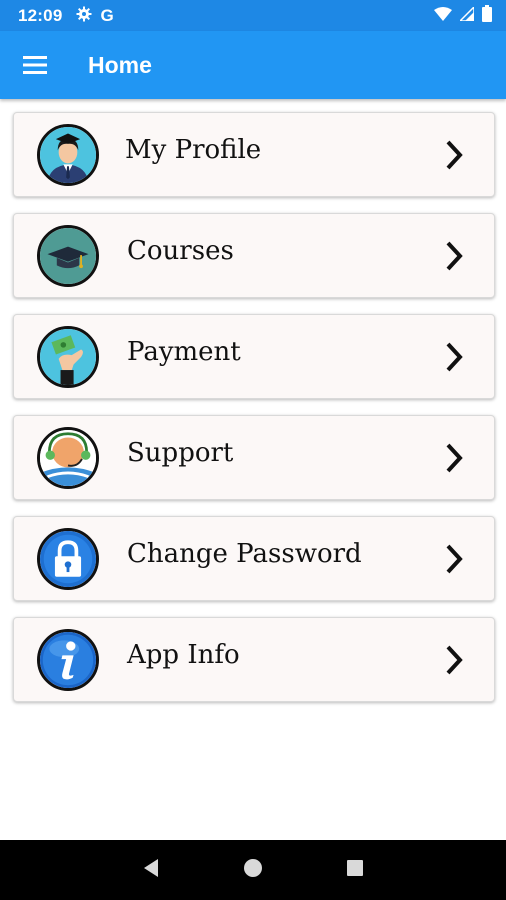  Describe the element at coordinates (151, 870) in the screenshot. I see `back-icon` at that location.